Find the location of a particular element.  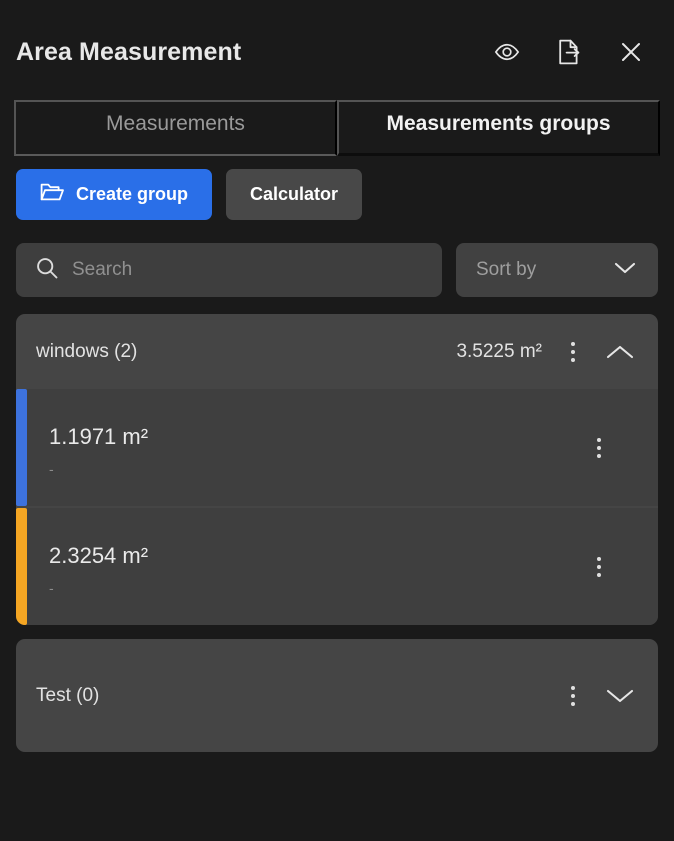

tab-measurements-groups: Measurements groups is located at coordinates (498, 128).